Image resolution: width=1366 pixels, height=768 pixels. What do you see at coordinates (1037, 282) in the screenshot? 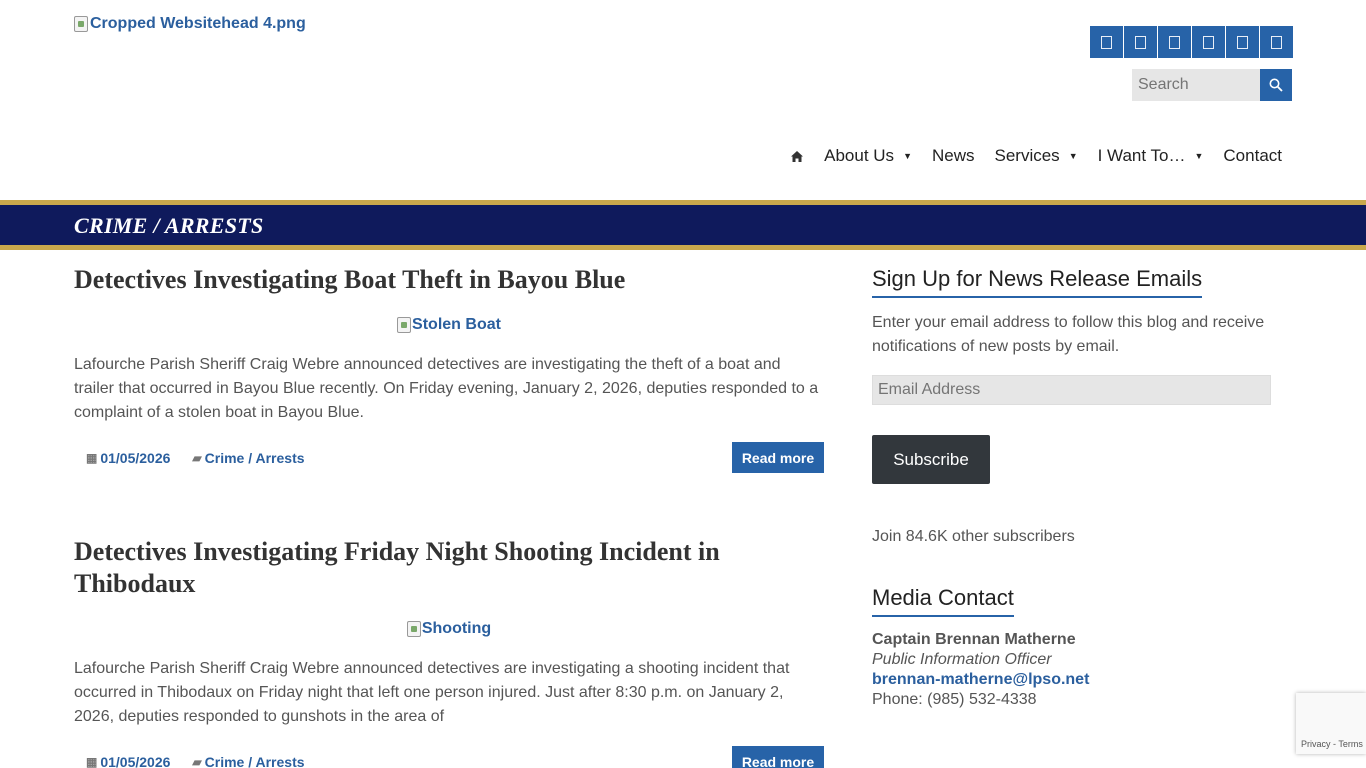
I see `signup-title: Sign Up for News Release Emails` at bounding box center [1037, 282].